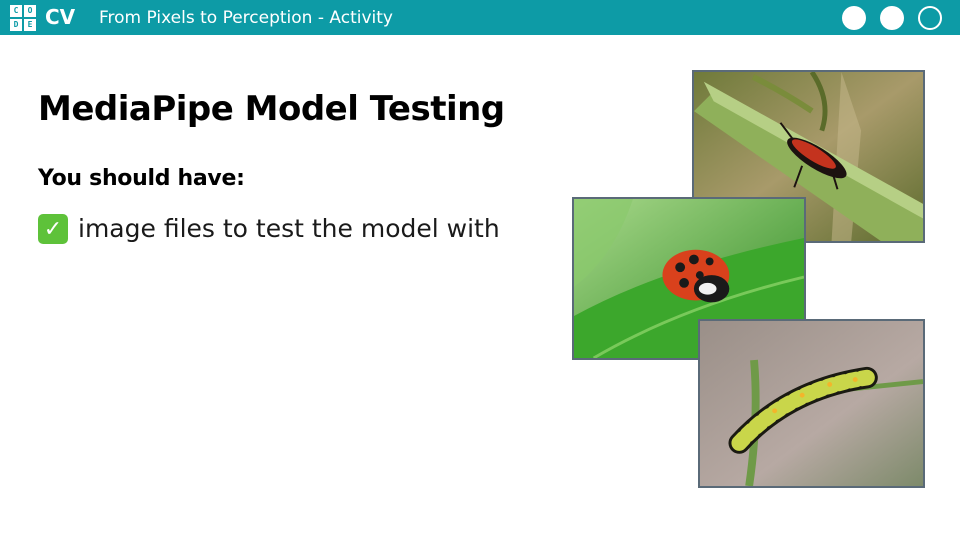 The width and height of the screenshot is (960, 540). Describe the element at coordinates (289, 228) in the screenshot. I see `checklist-item-text: image files to test the model with` at that location.